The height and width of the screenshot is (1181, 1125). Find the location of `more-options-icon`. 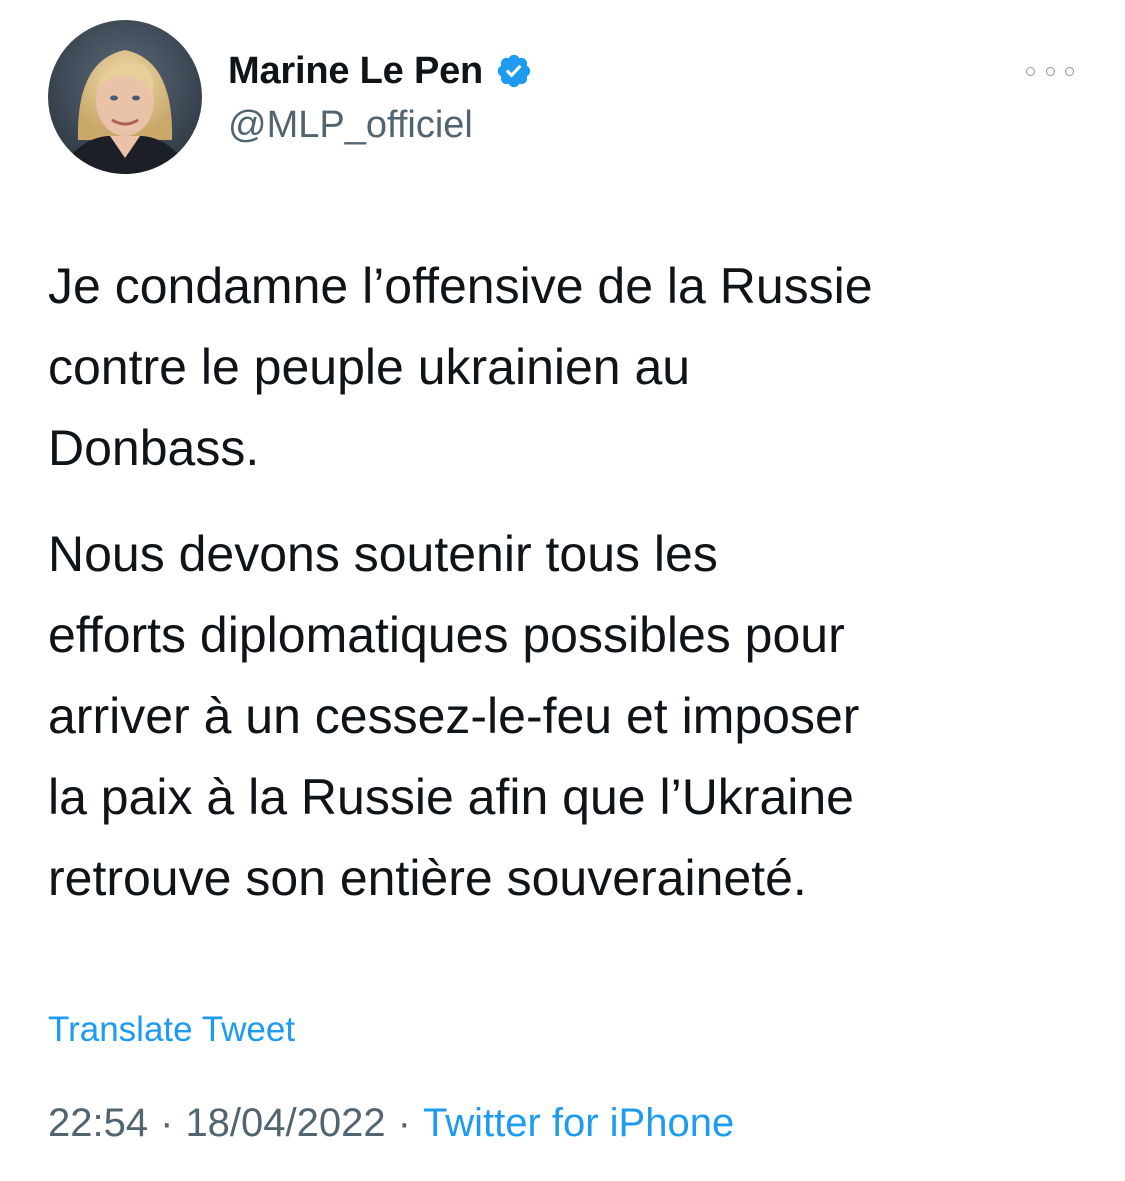

more-options-icon is located at coordinates (1050, 71).